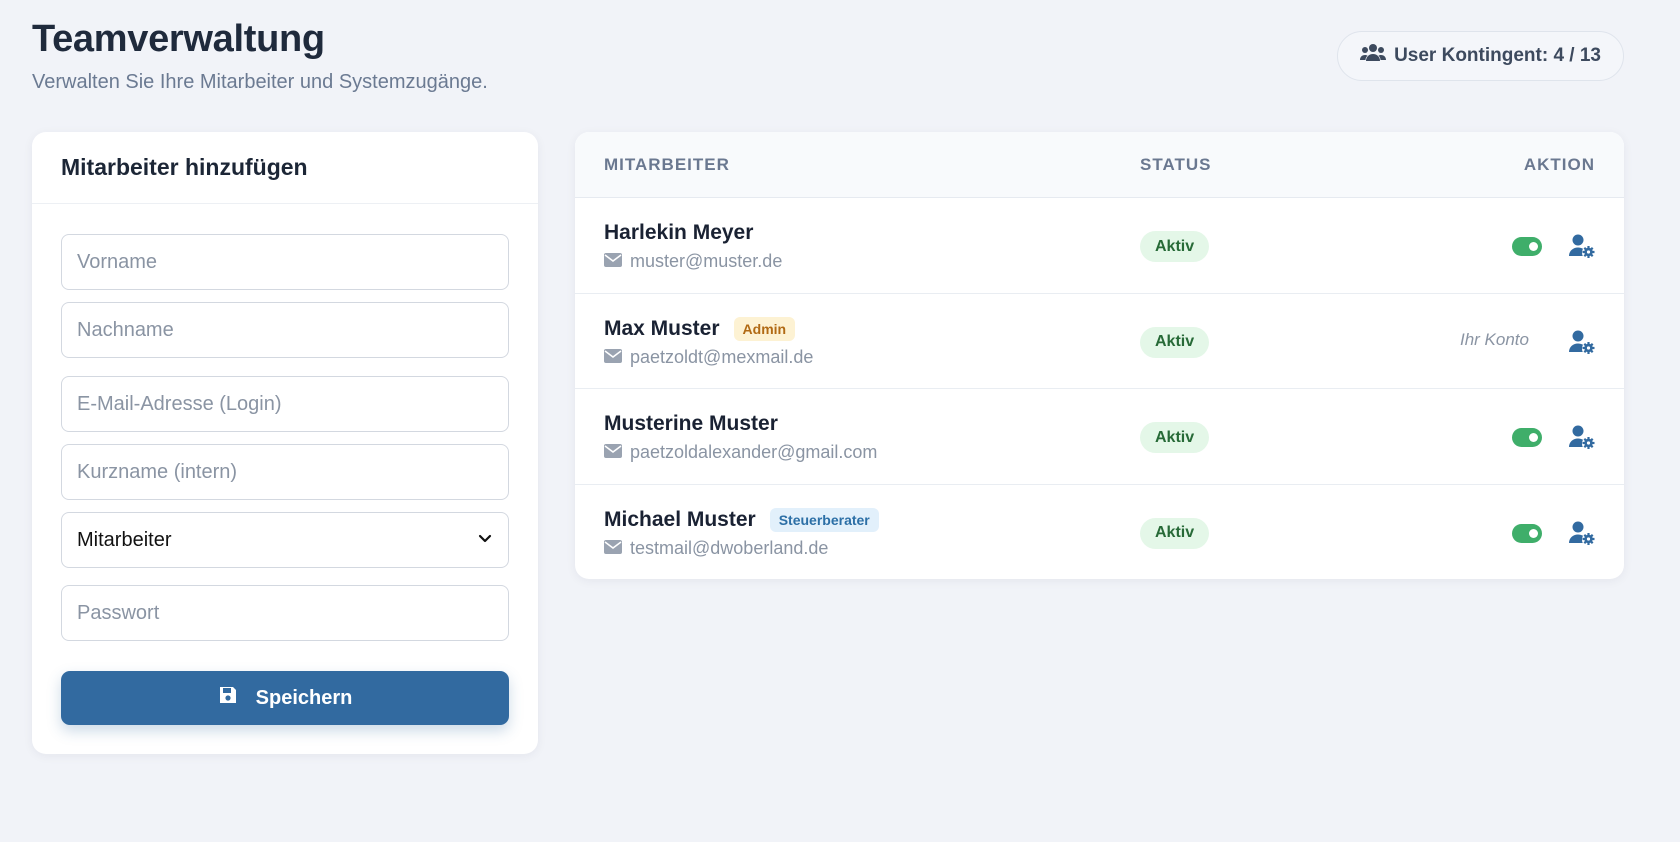  What do you see at coordinates (729, 547) in the screenshot?
I see `employee-email: testmail@dwoberland.de` at bounding box center [729, 547].